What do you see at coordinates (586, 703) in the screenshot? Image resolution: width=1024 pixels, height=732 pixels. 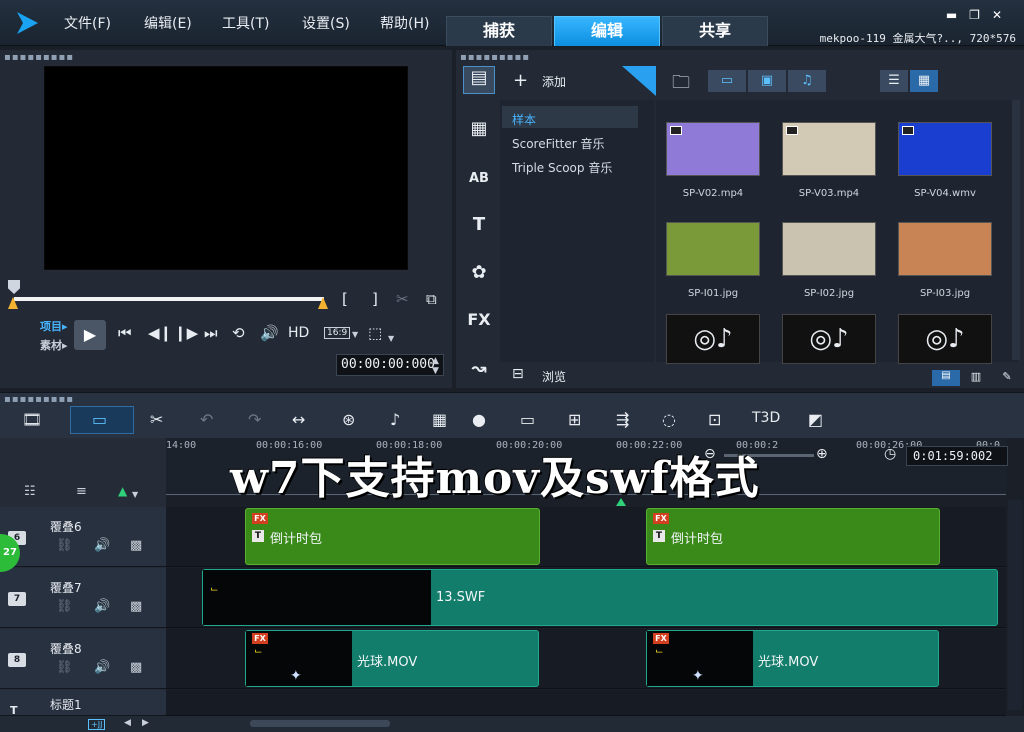 I see `track-lane` at bounding box center [586, 703].